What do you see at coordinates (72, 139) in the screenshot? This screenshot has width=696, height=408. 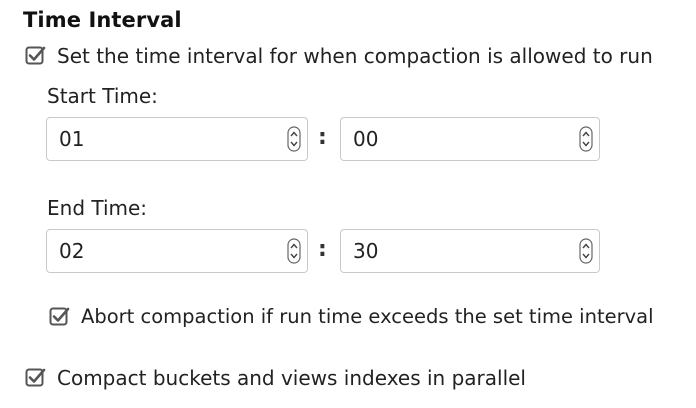 I see `start-hour-value: 01` at bounding box center [72, 139].